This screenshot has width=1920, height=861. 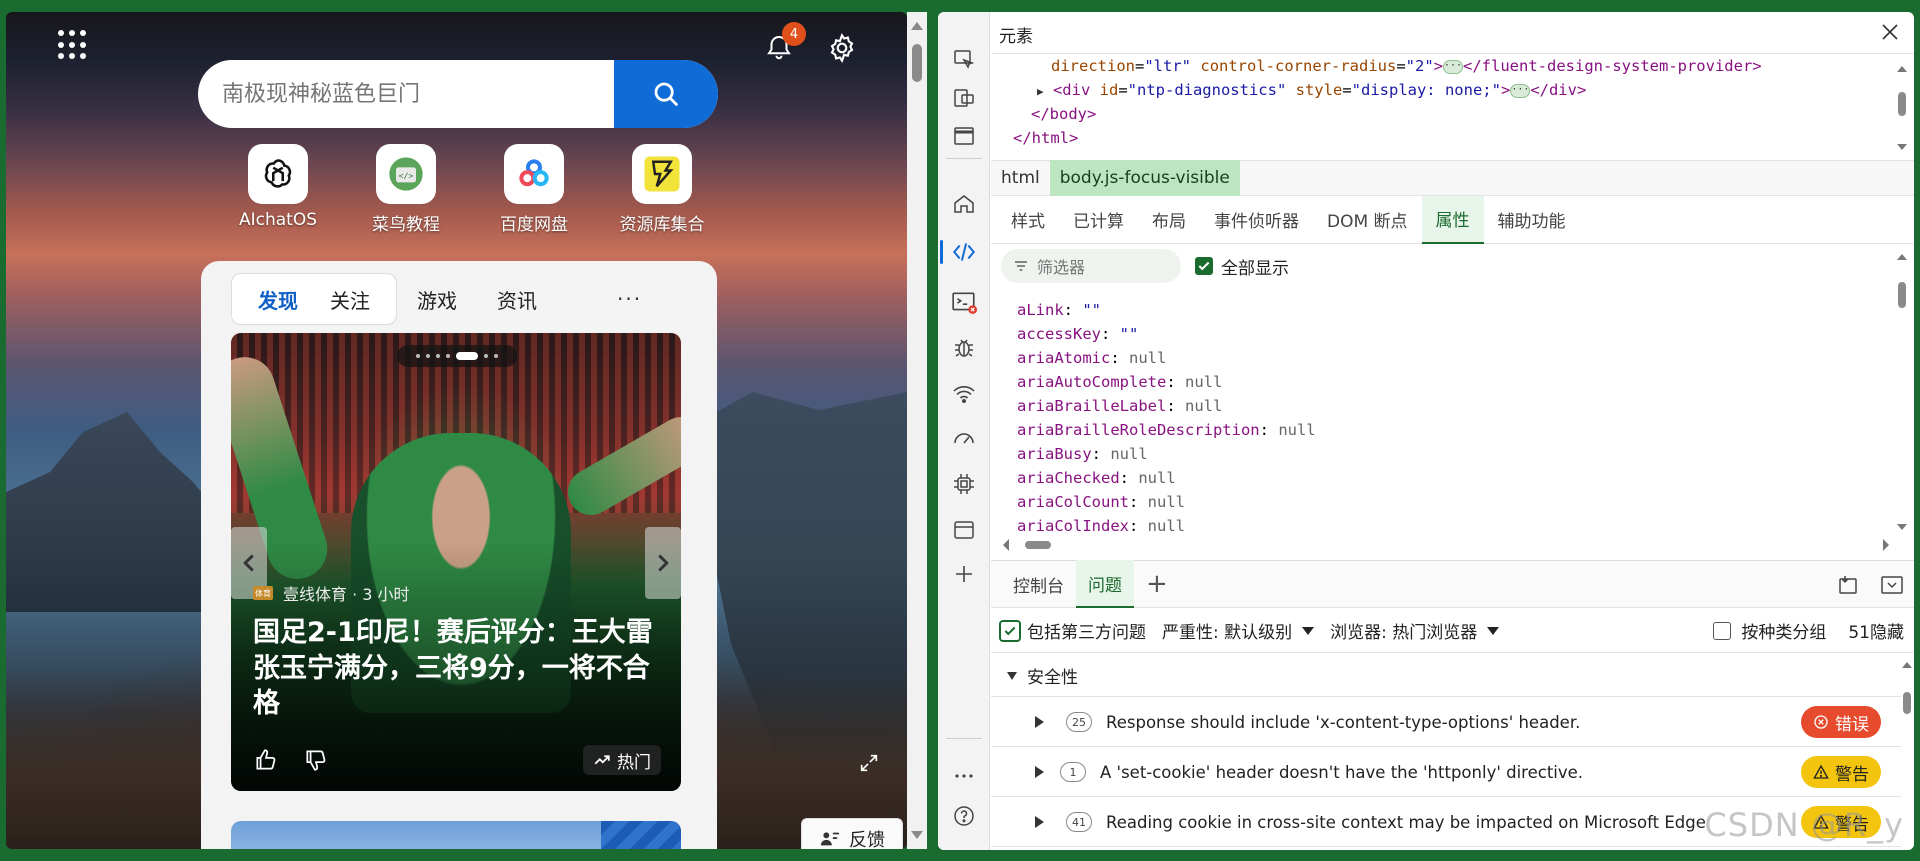 What do you see at coordinates (1446, 545) in the screenshot?
I see `properties-horizontal-scrollbar` at bounding box center [1446, 545].